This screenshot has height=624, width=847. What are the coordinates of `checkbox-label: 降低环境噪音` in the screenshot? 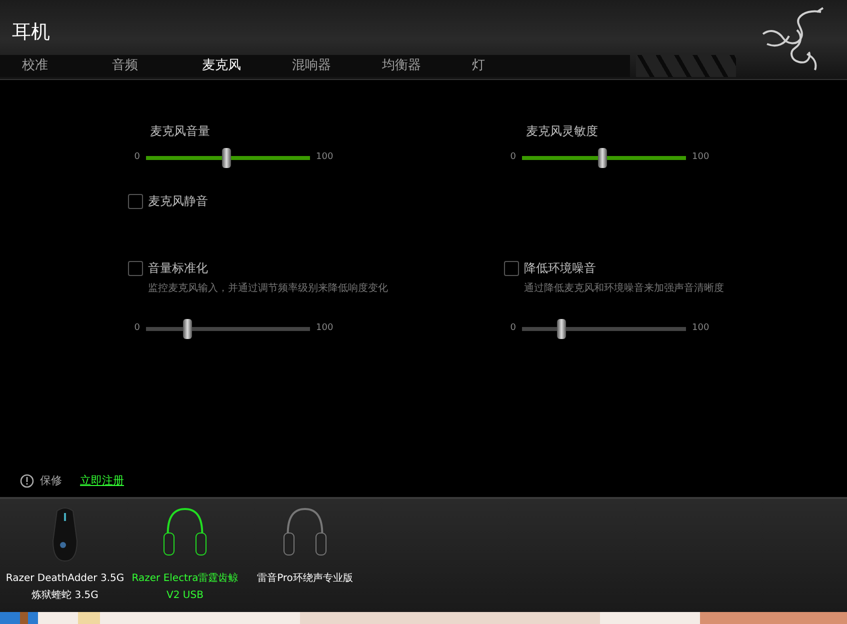 It's located at (560, 268).